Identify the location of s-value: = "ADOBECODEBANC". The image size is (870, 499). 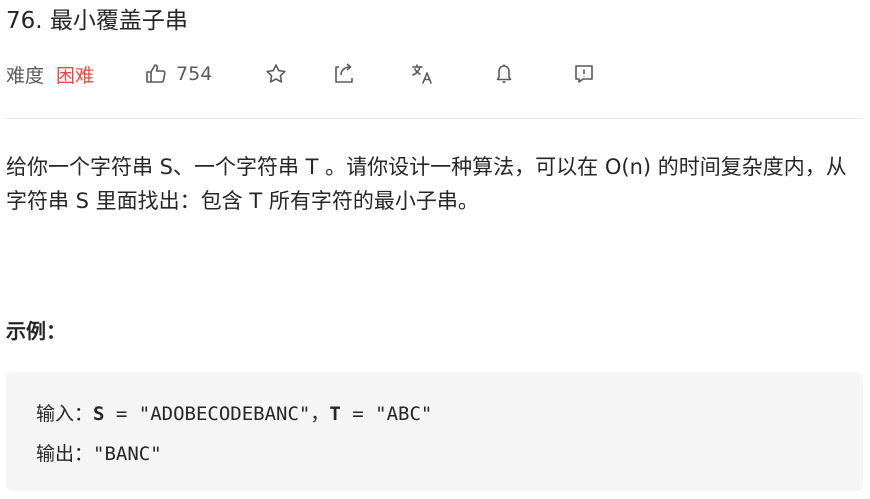
(207, 414).